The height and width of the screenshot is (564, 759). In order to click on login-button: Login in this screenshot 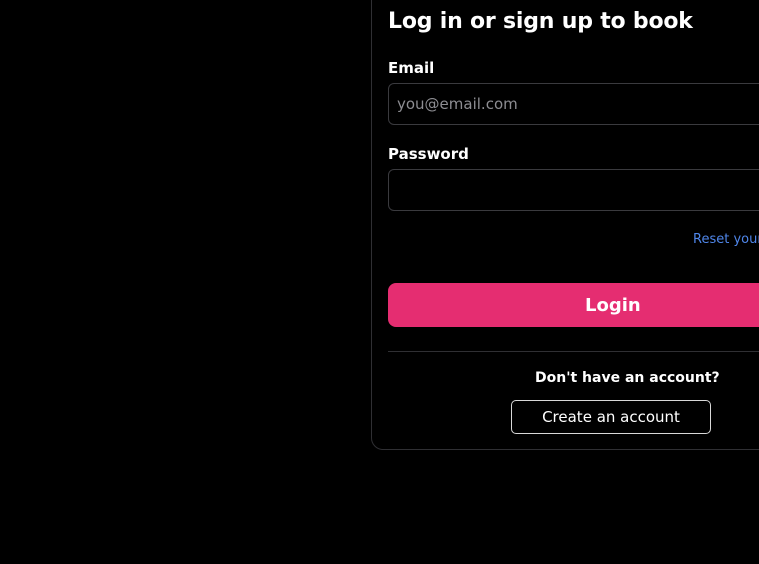, I will do `click(573, 305)`.